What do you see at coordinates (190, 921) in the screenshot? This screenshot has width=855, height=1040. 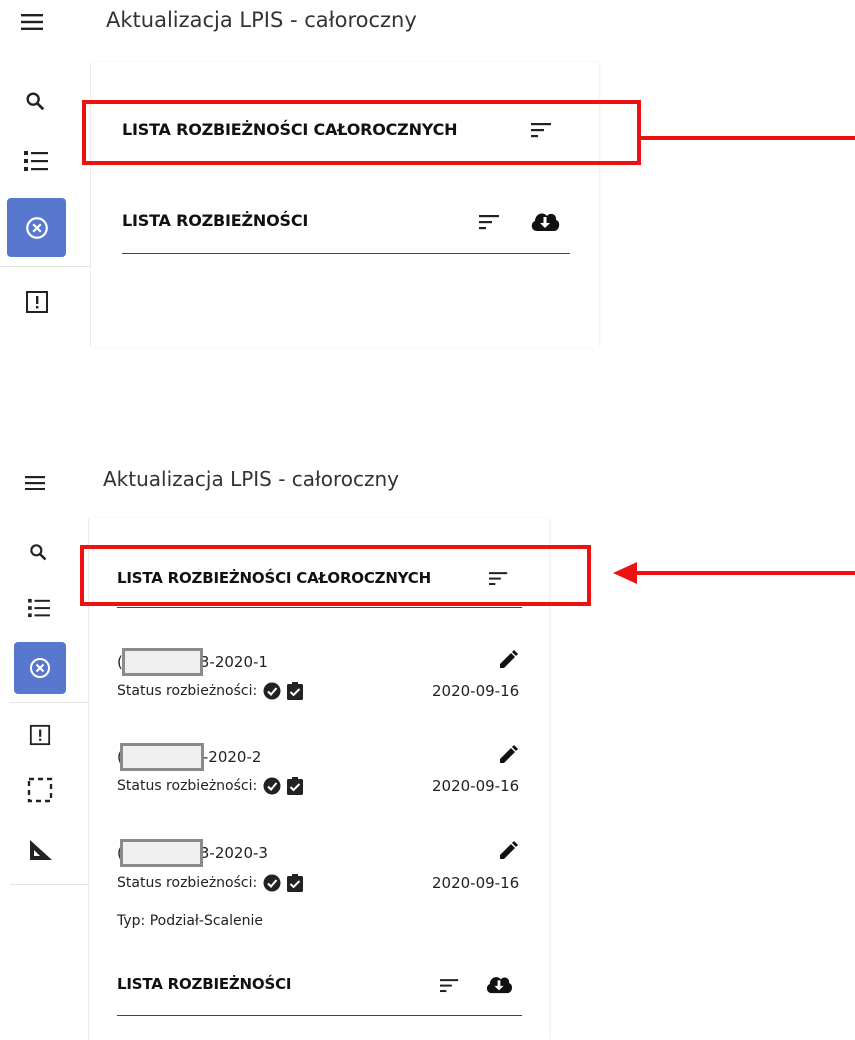 I see `type-label: Typ: Podział-Scalenie` at bounding box center [190, 921].